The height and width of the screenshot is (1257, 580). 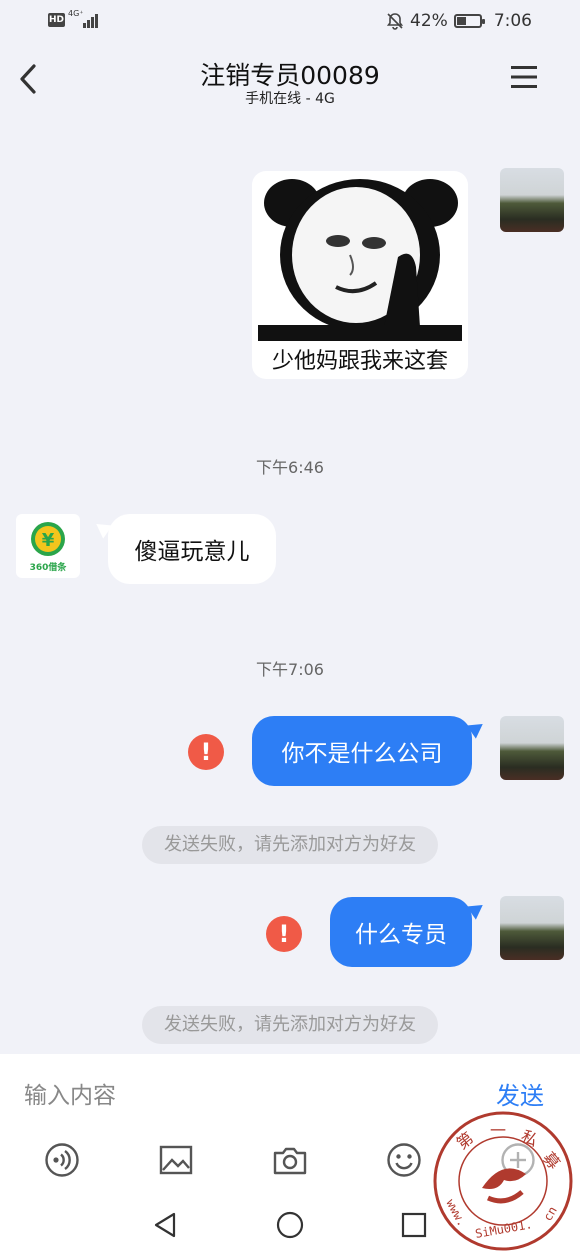 I want to click on clock: 7:06, so click(x=512, y=21).